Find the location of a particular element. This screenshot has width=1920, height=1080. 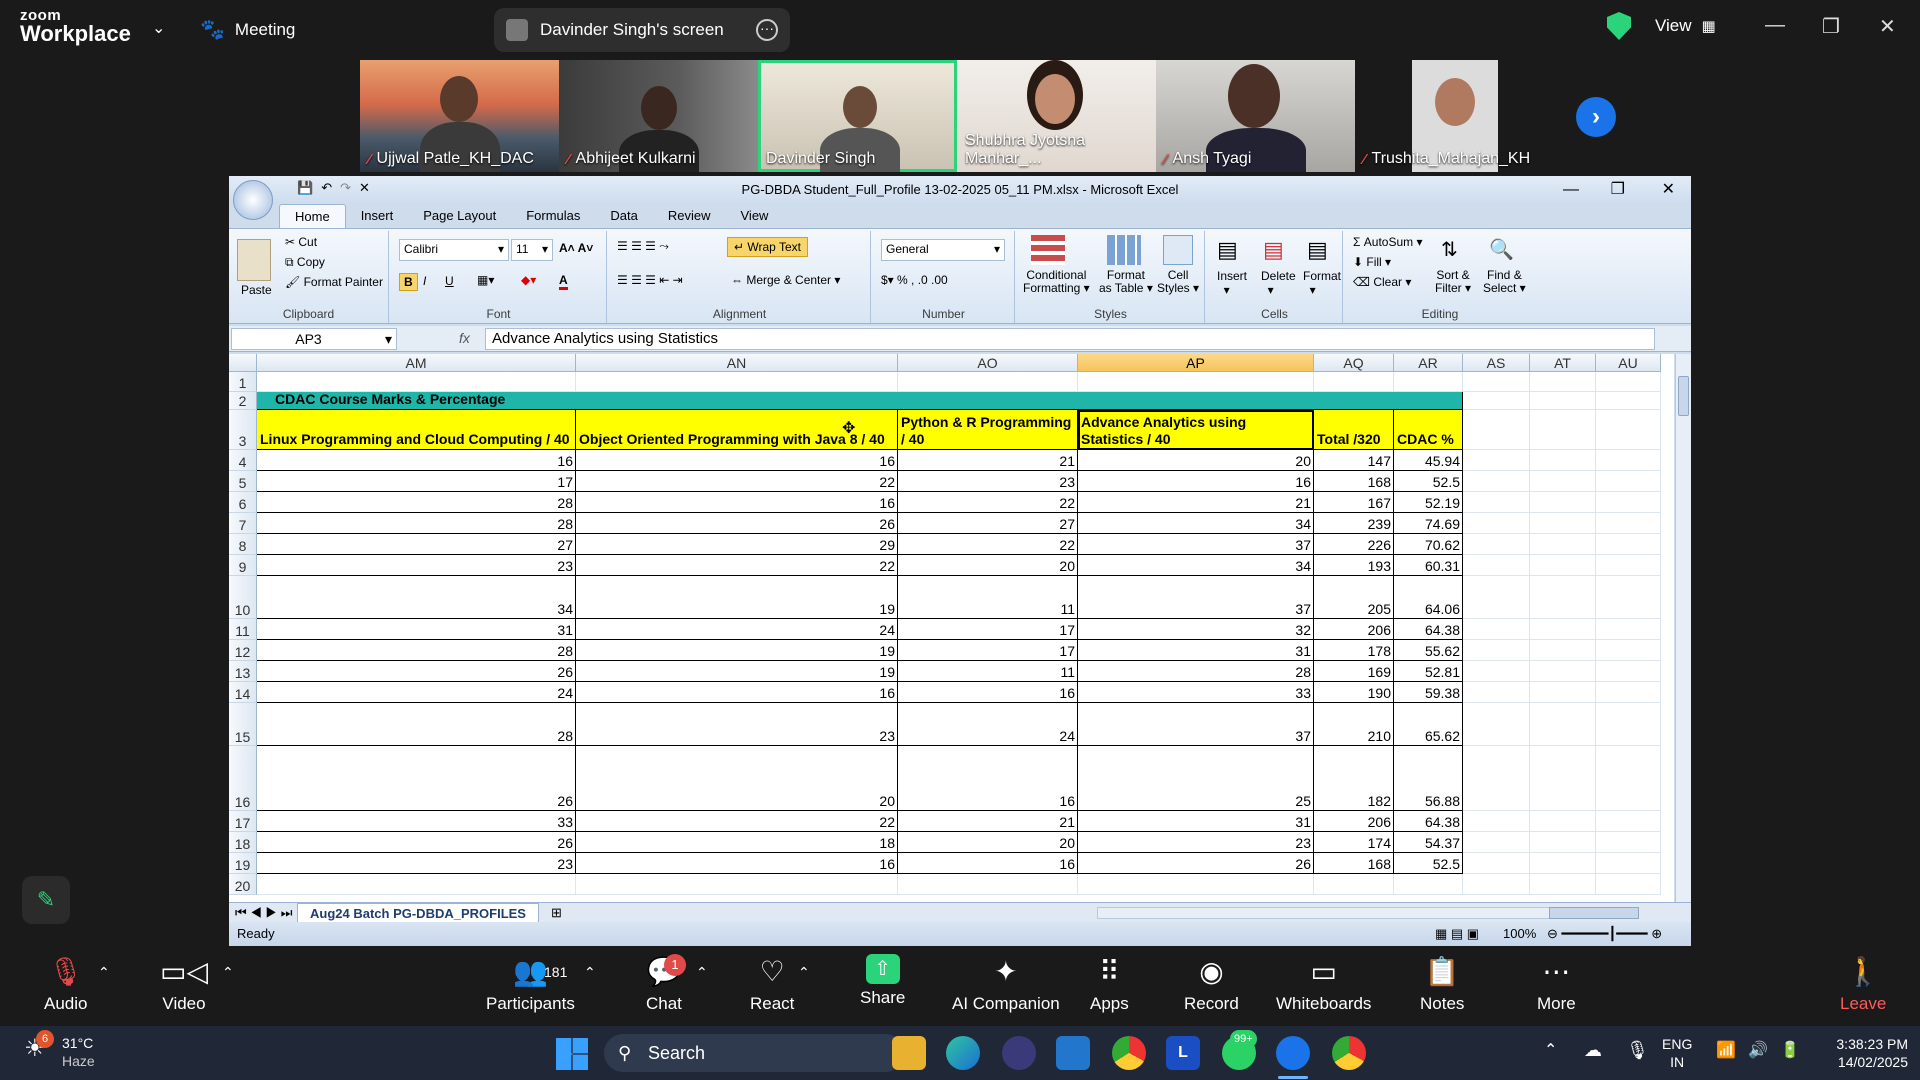

data-cell: 193 is located at coordinates (1354, 565).